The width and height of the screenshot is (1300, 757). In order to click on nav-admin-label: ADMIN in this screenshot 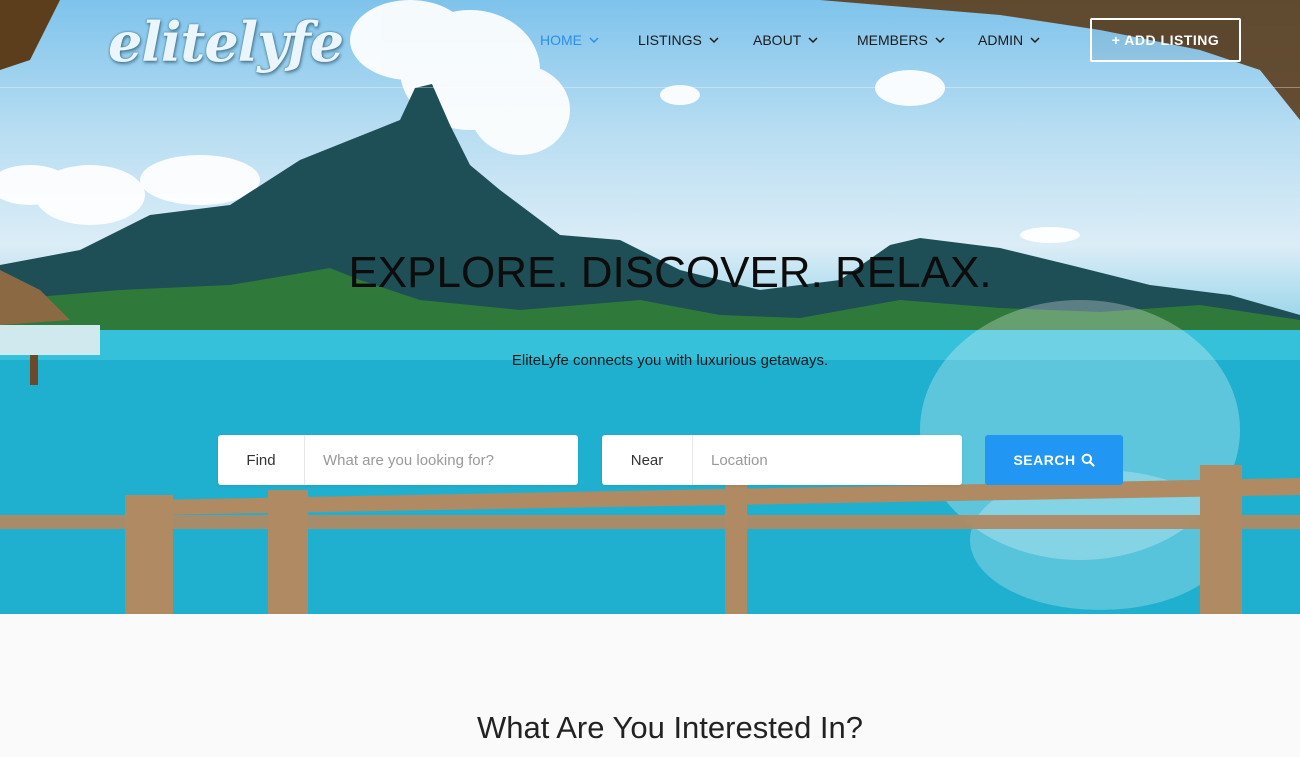, I will do `click(1001, 40)`.